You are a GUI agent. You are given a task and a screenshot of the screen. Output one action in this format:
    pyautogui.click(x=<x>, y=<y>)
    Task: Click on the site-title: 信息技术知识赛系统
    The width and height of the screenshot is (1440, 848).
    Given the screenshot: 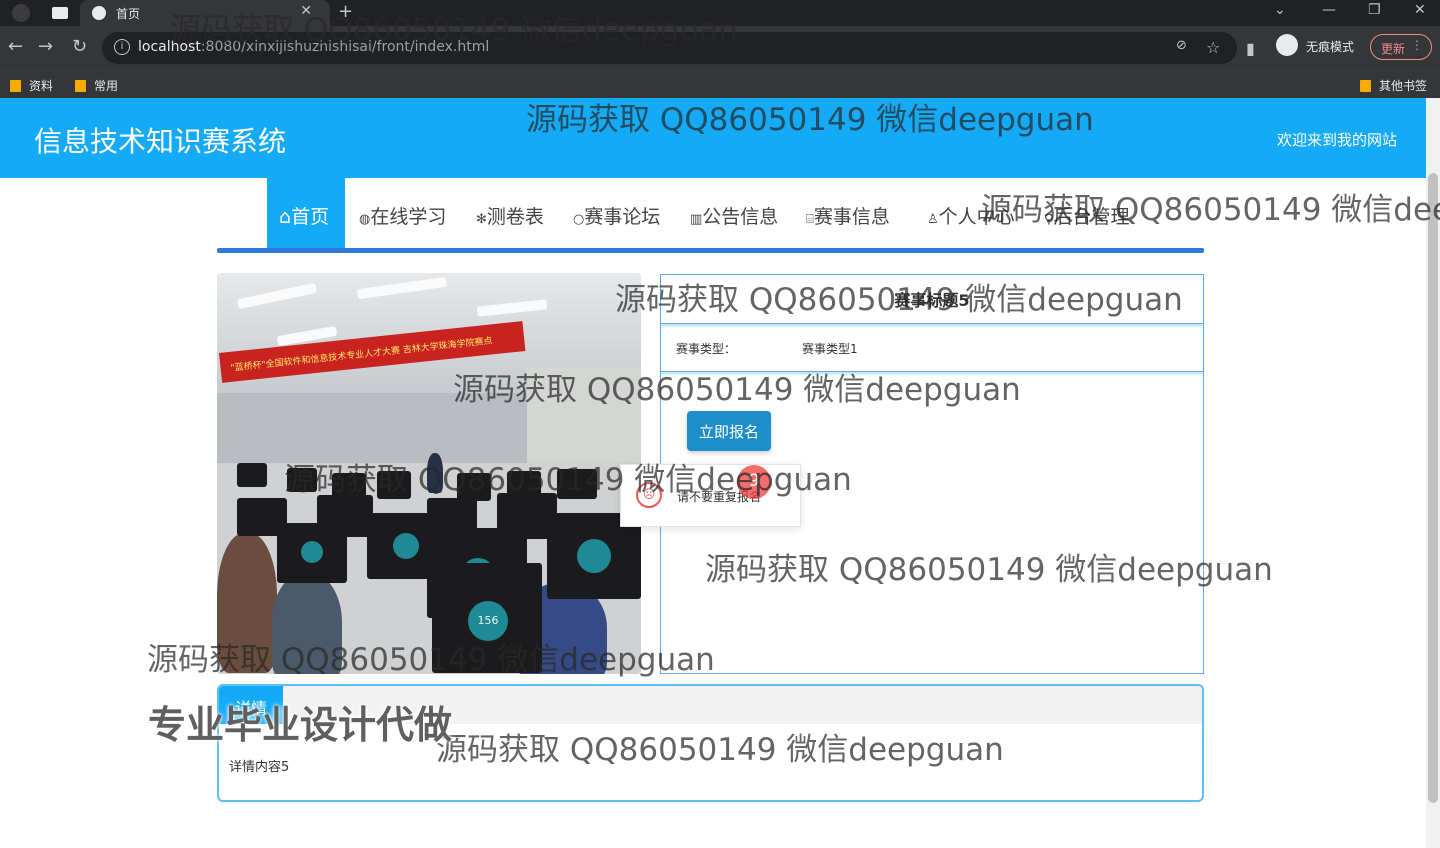 What is the action you would take?
    pyautogui.click(x=160, y=141)
    